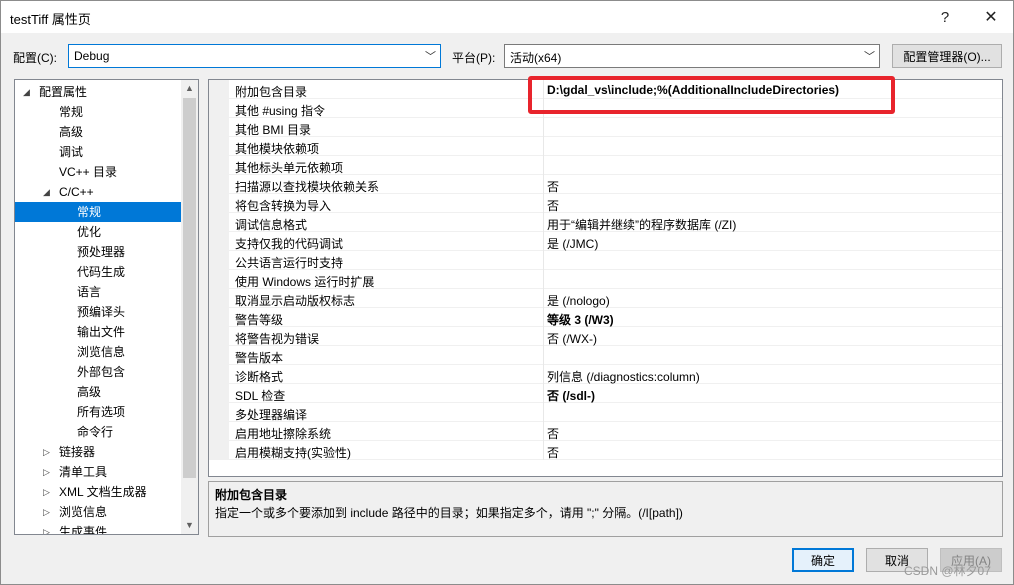 The width and height of the screenshot is (1014, 585). What do you see at coordinates (98, 232) in the screenshot?
I see `tree-item: 优化` at bounding box center [98, 232].